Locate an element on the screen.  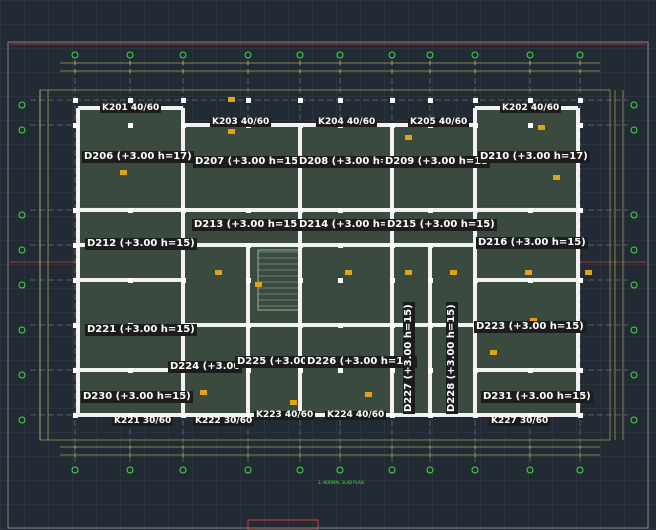
slab-label: D221 (+3.00 h=15) is located at coordinates (141, 330).